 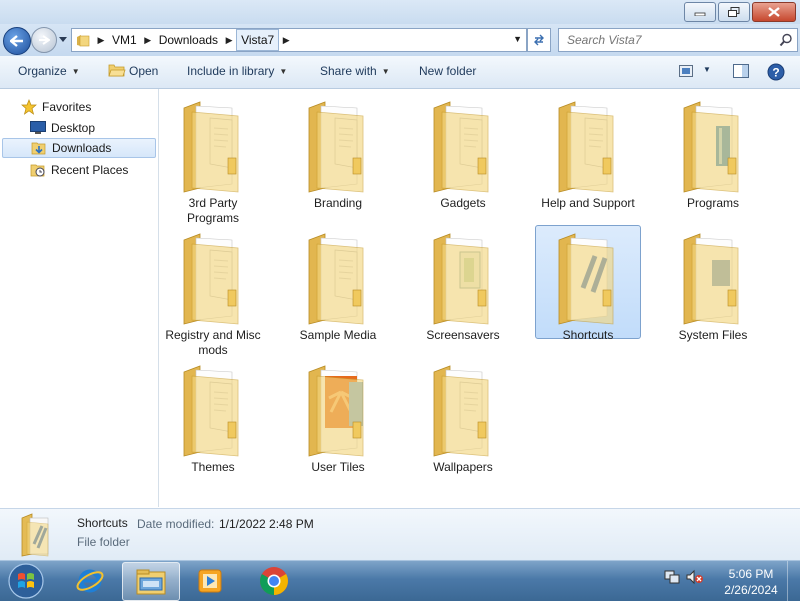 What do you see at coordinates (338, 203) in the screenshot?
I see `folder-label: Branding` at bounding box center [338, 203].